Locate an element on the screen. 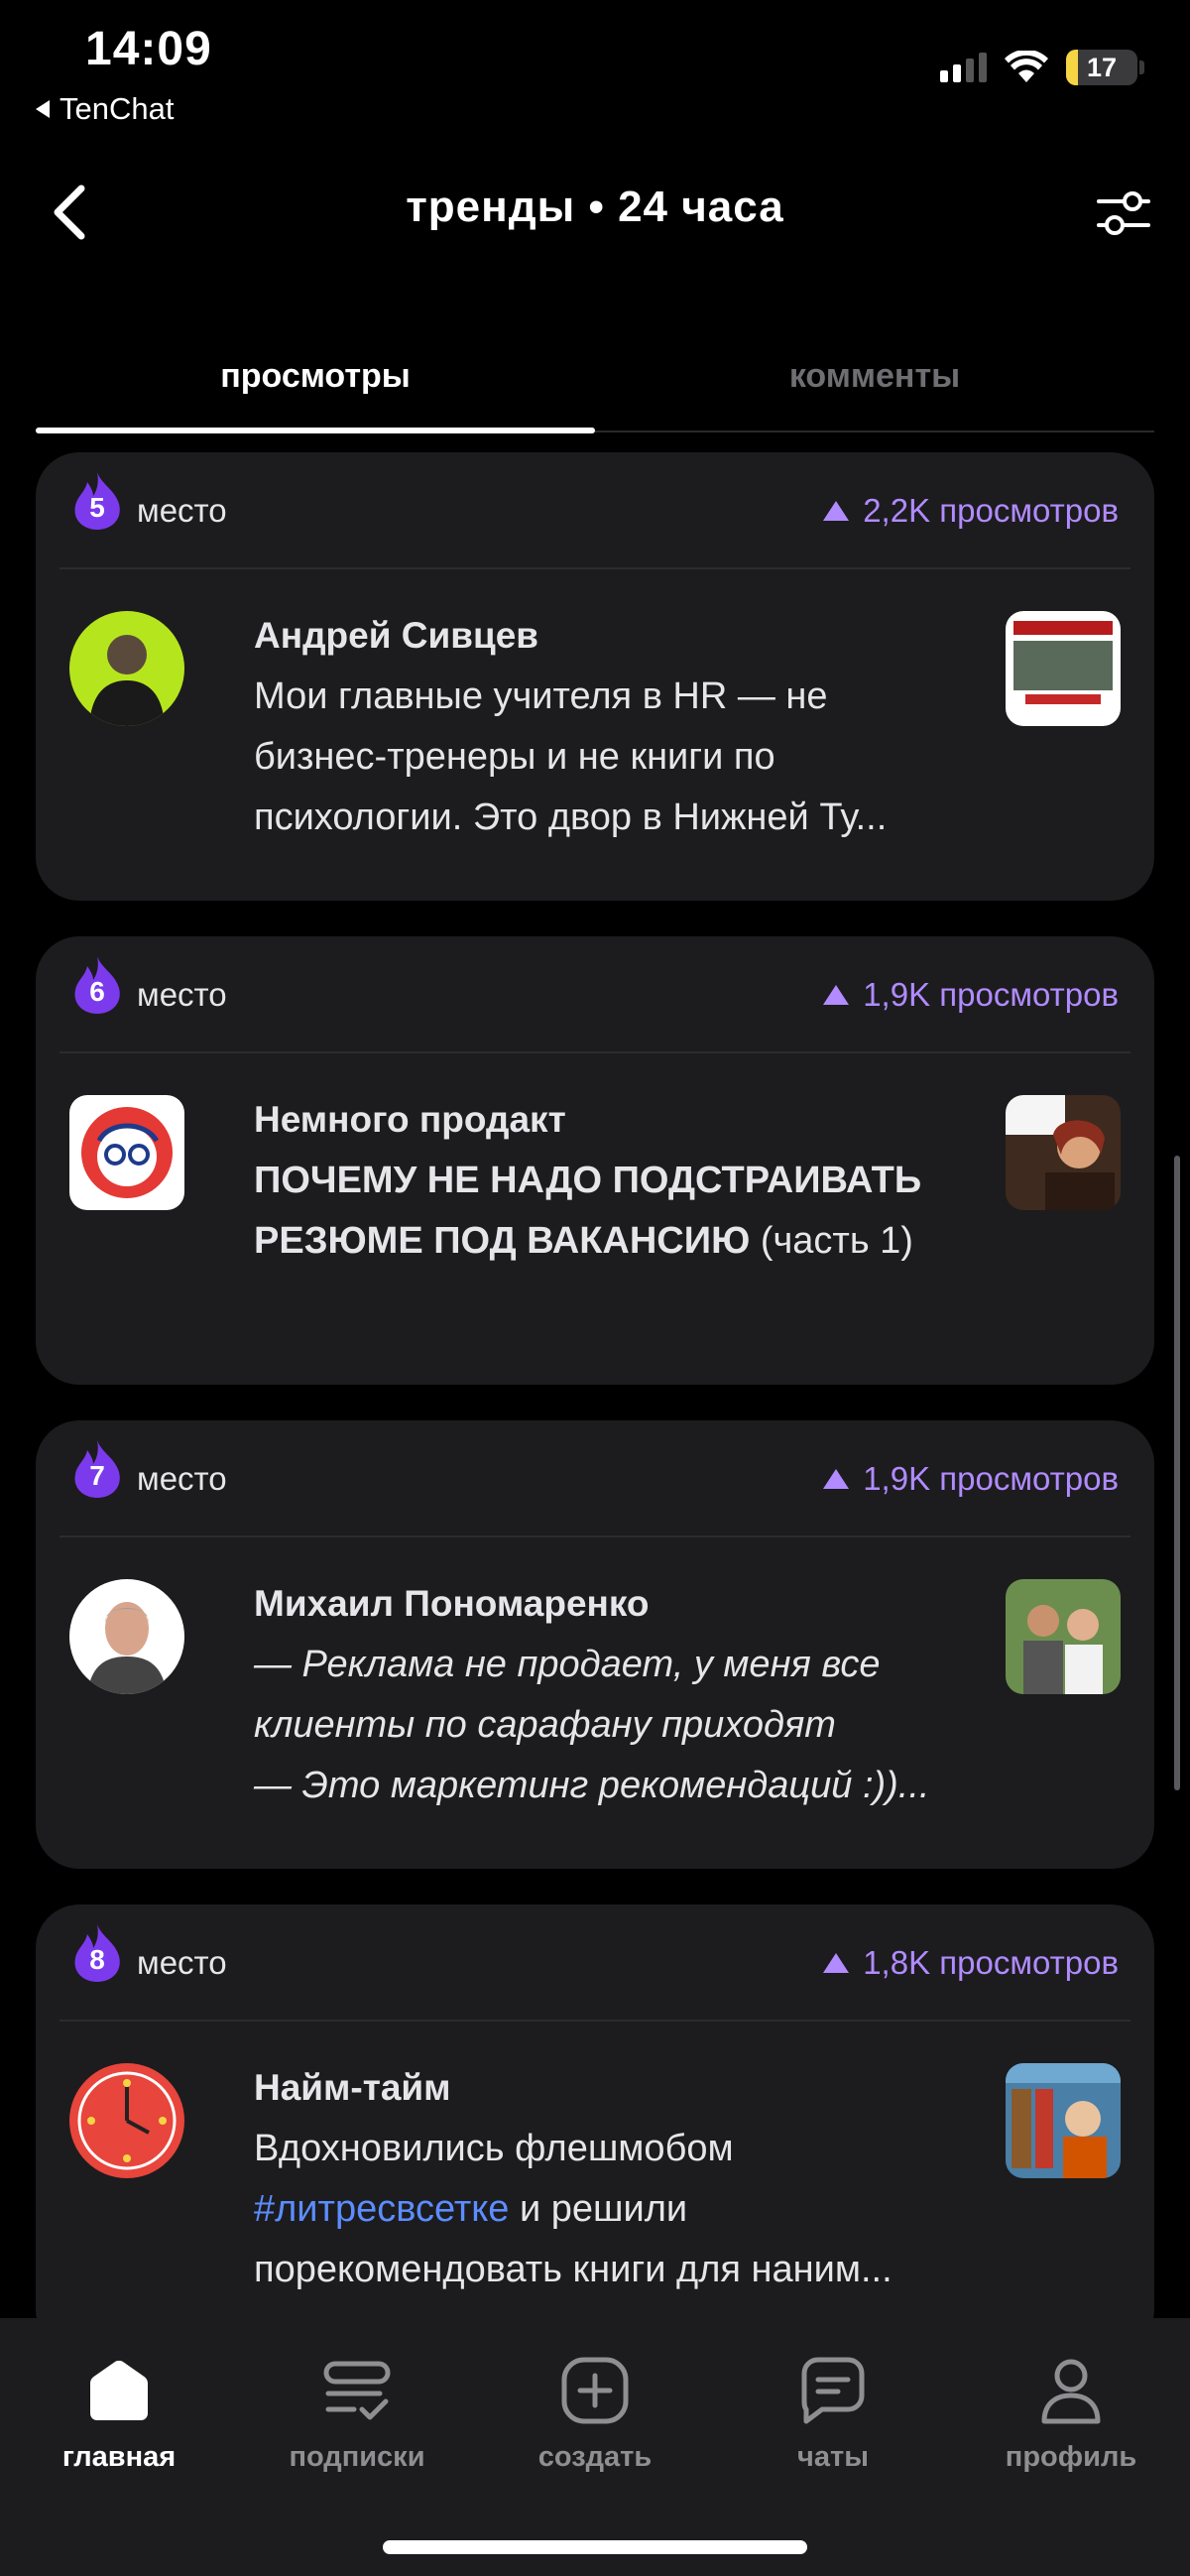 This screenshot has height=2576, width=1190. author-name: Найм-тайм is located at coordinates (603, 2088).